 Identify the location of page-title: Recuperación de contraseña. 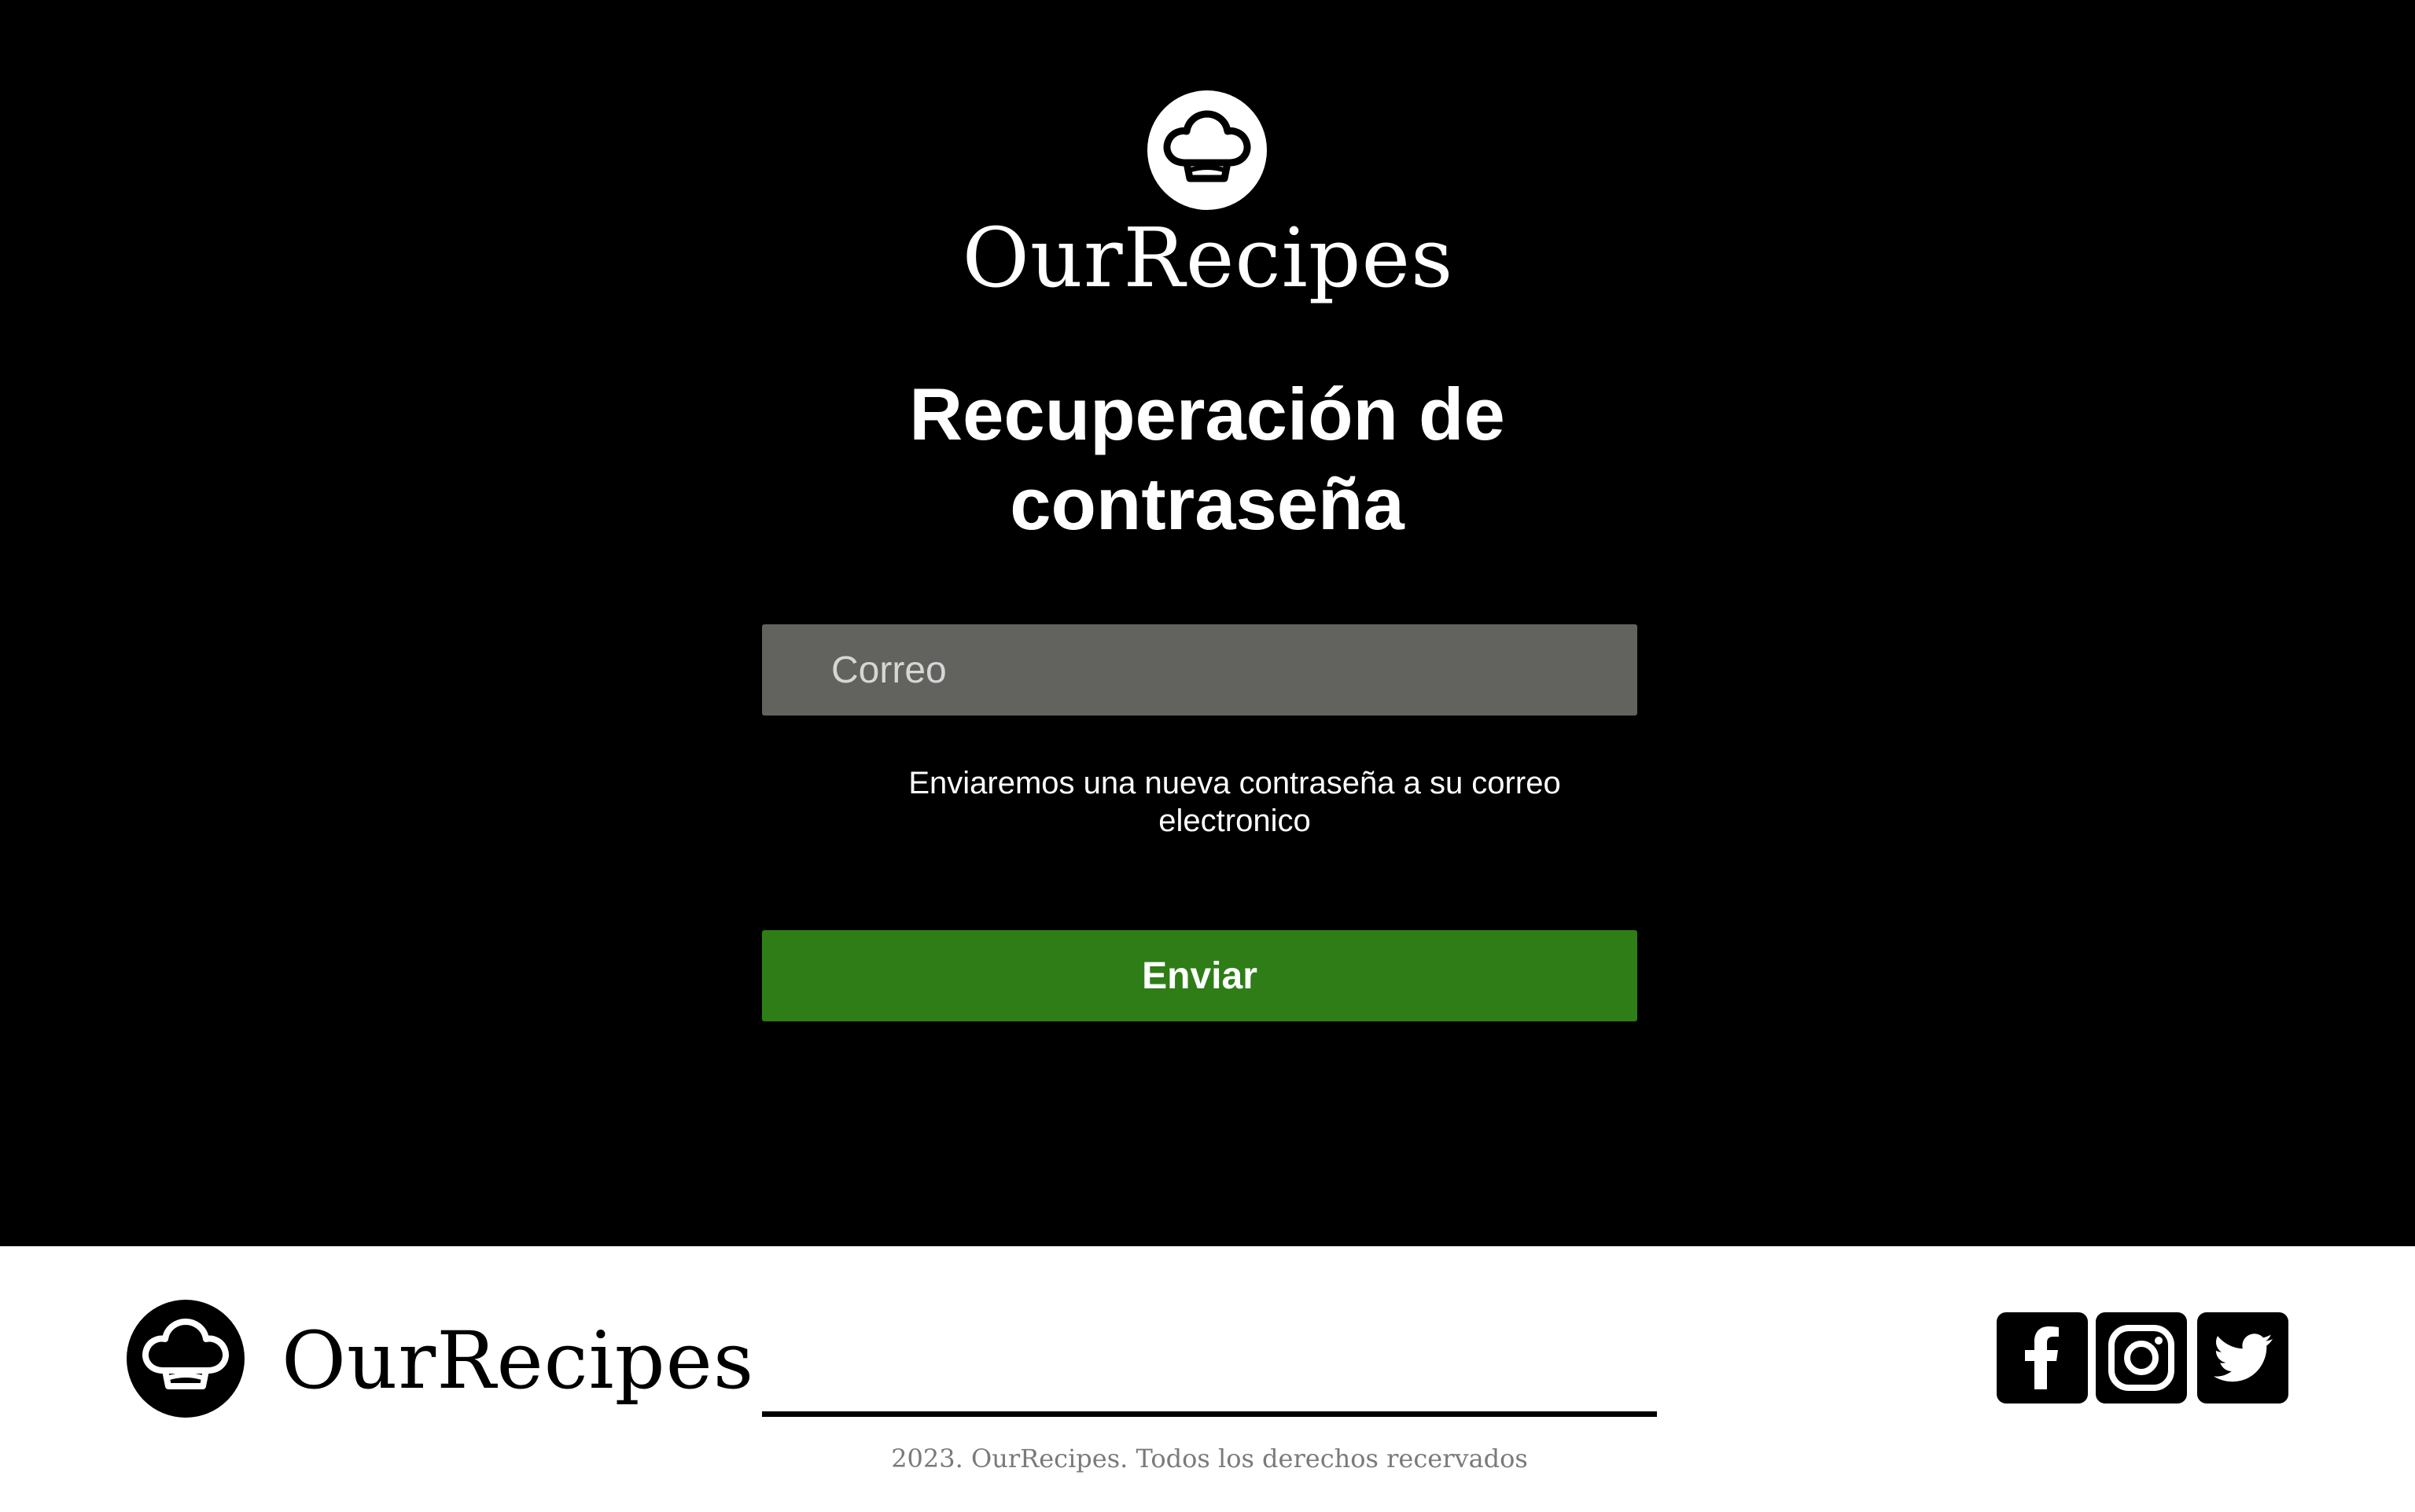
(1207, 459).